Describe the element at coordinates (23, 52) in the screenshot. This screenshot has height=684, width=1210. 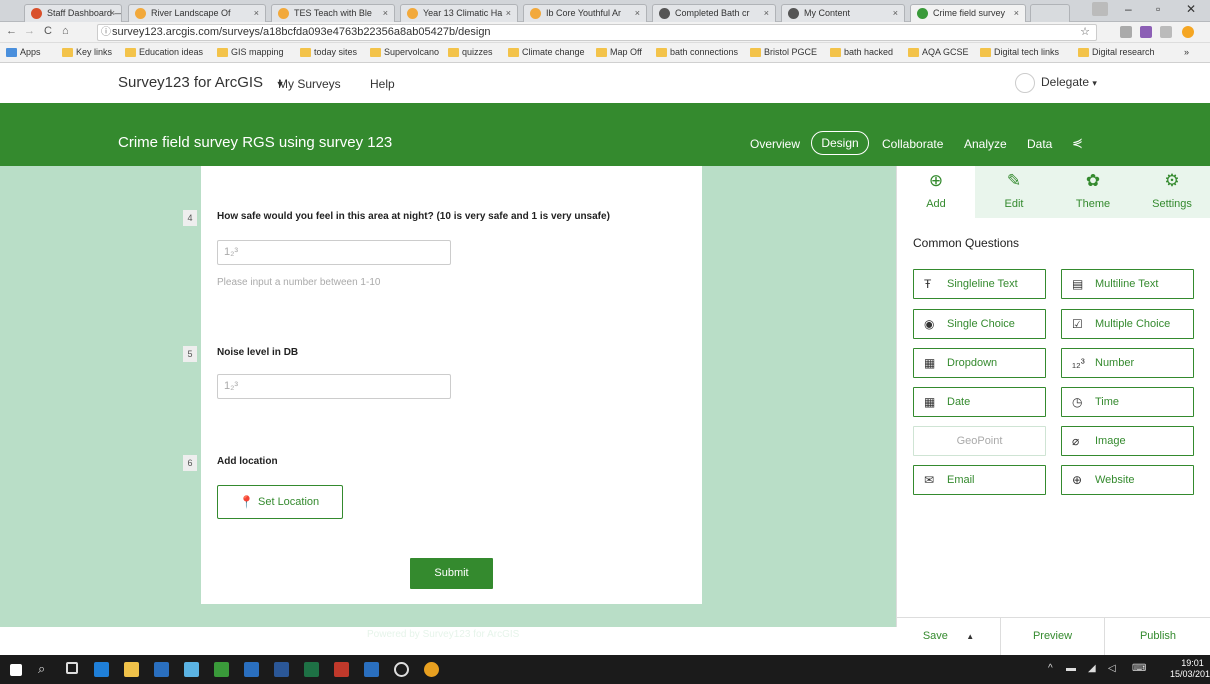
I see `bookmark-apps: Apps` at that location.